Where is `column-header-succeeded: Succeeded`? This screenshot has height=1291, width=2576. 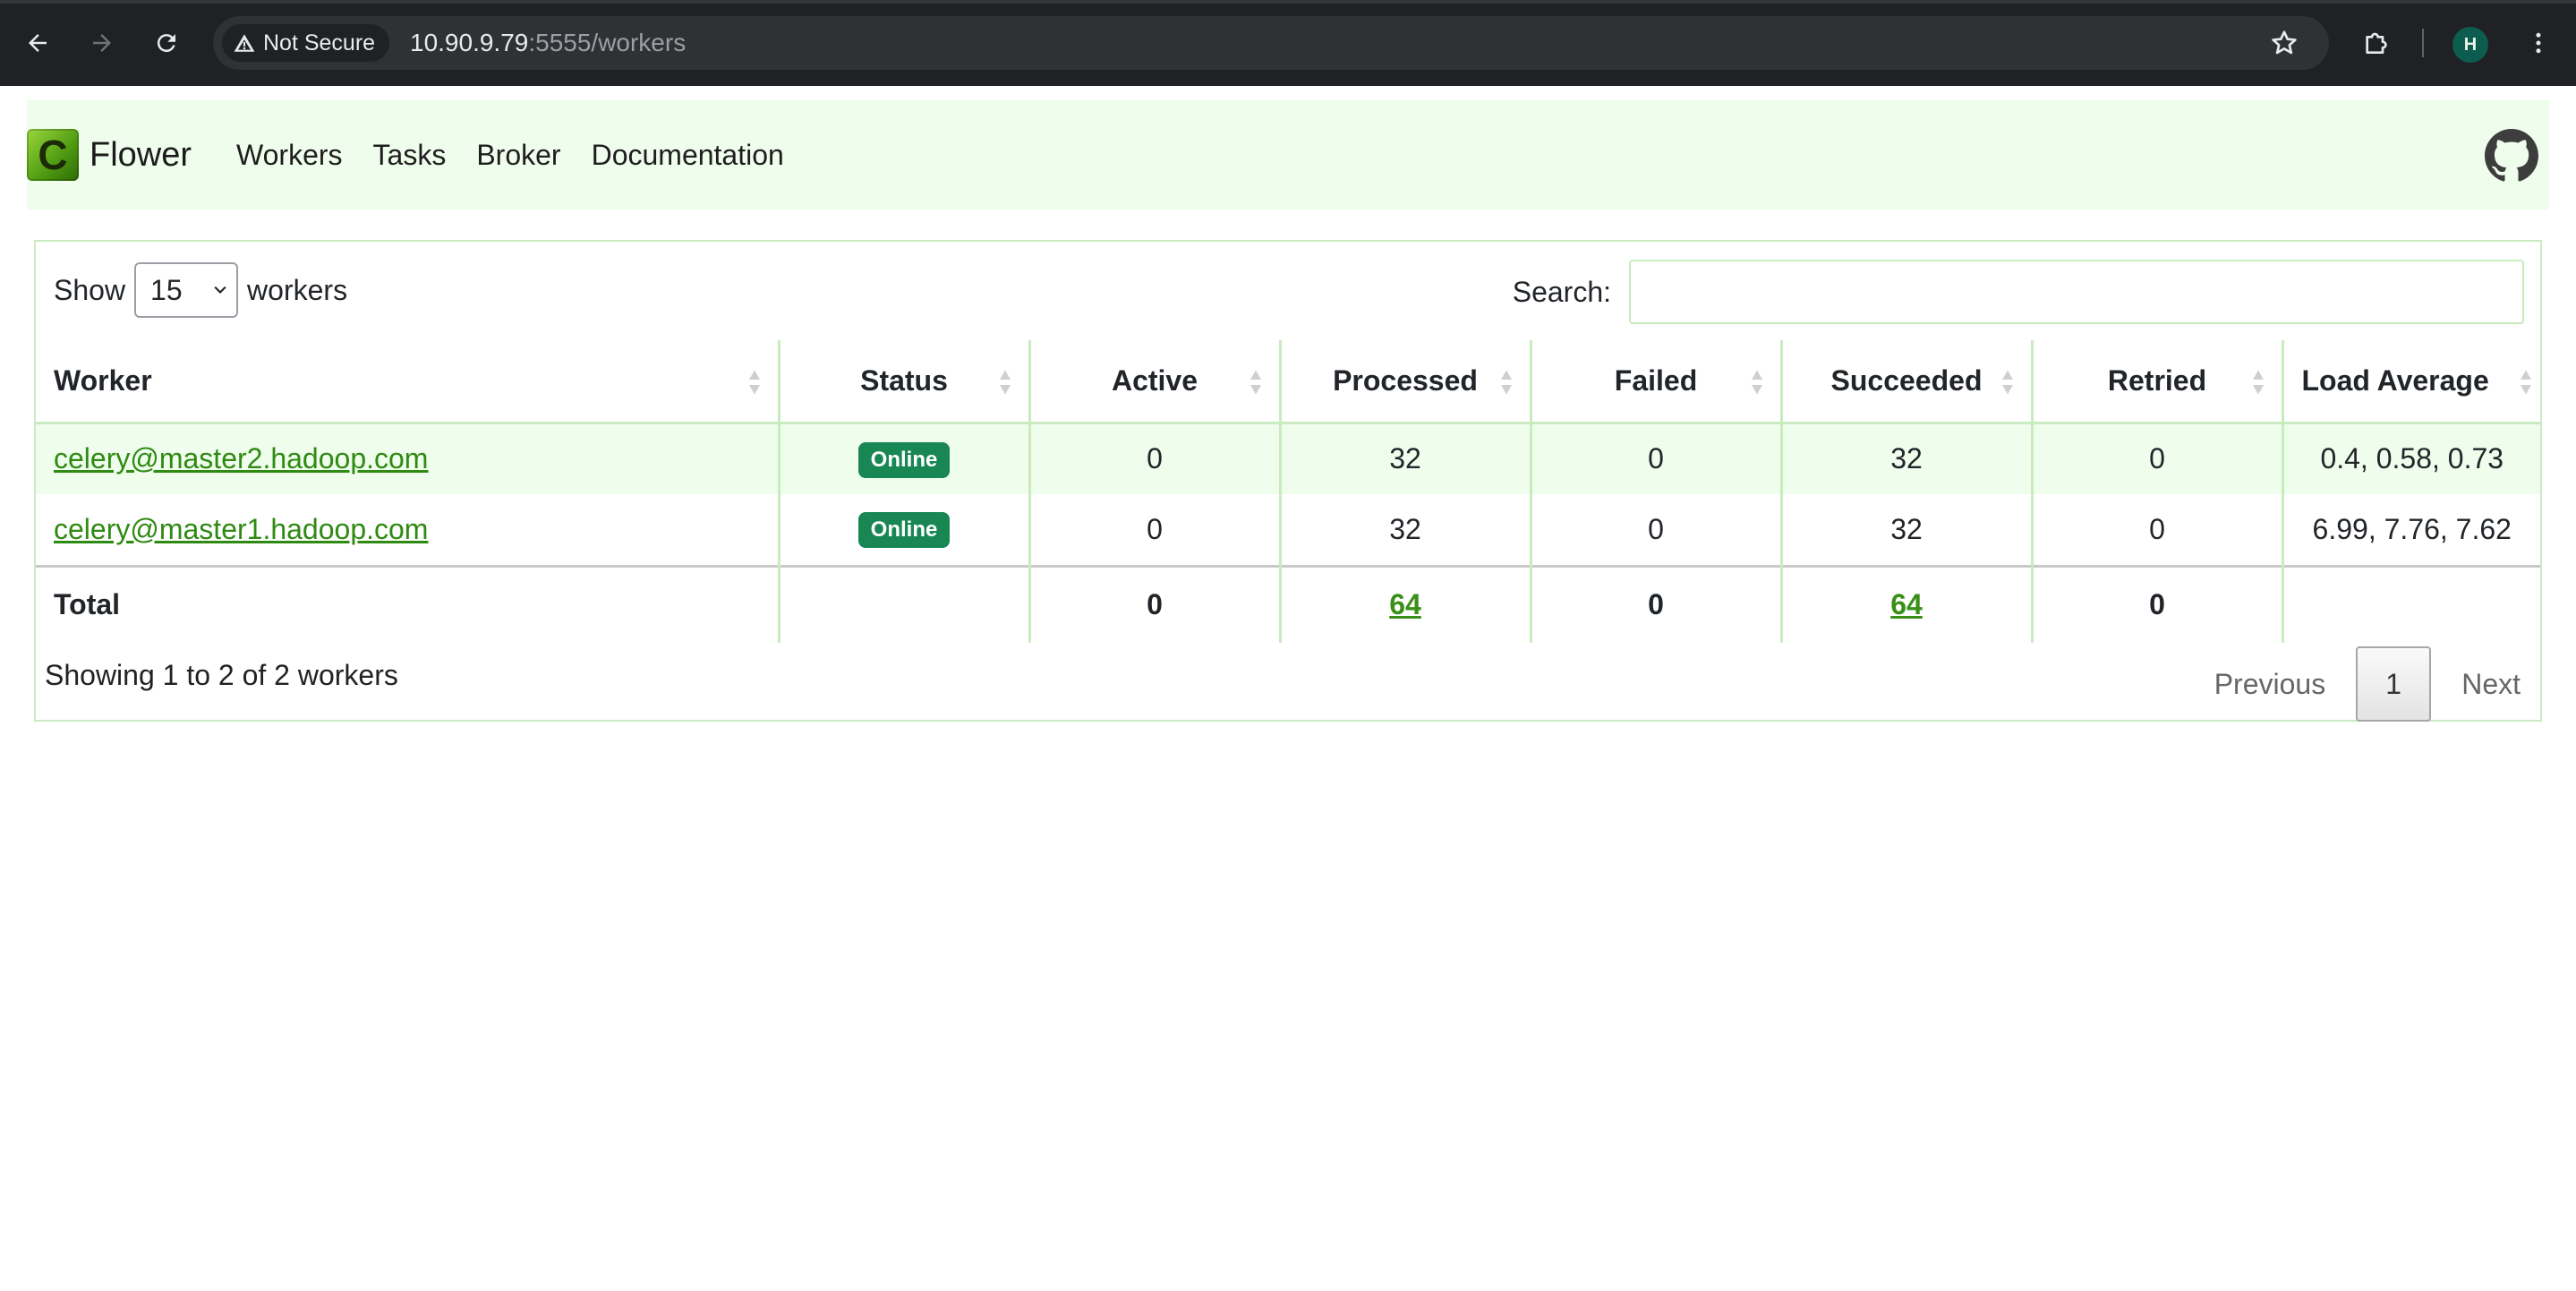
column-header-succeeded: Succeeded is located at coordinates (1905, 382).